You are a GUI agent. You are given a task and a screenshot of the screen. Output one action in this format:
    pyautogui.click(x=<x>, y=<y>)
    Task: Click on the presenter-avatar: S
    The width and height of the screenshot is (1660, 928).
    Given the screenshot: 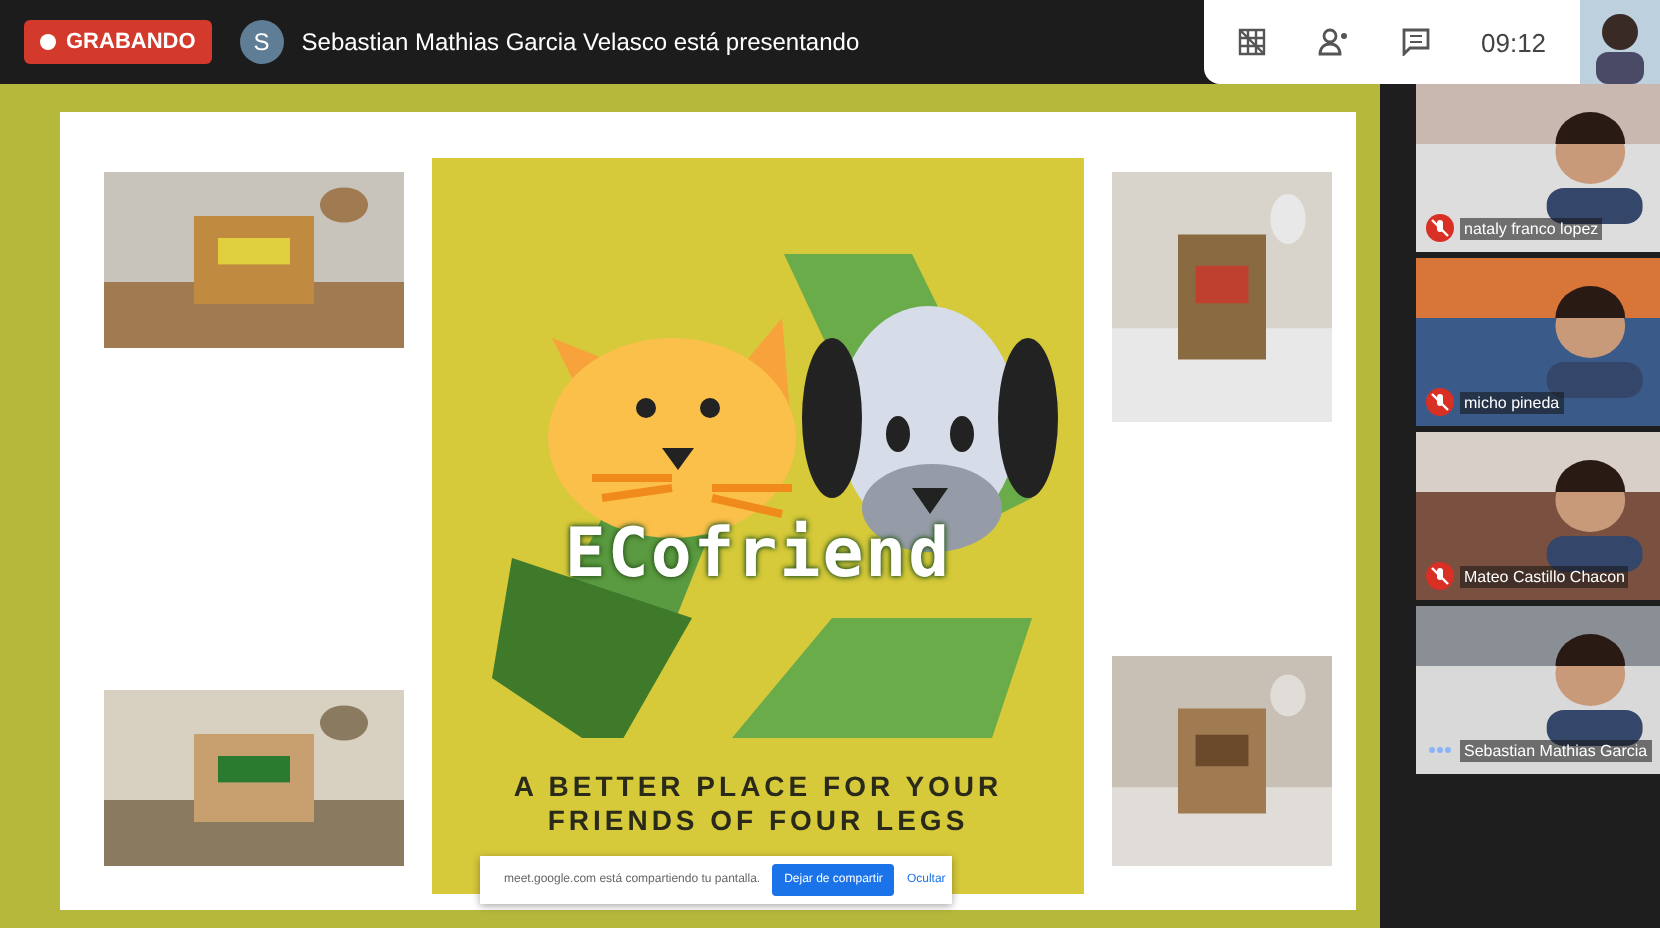 What is the action you would take?
    pyautogui.click(x=261, y=42)
    